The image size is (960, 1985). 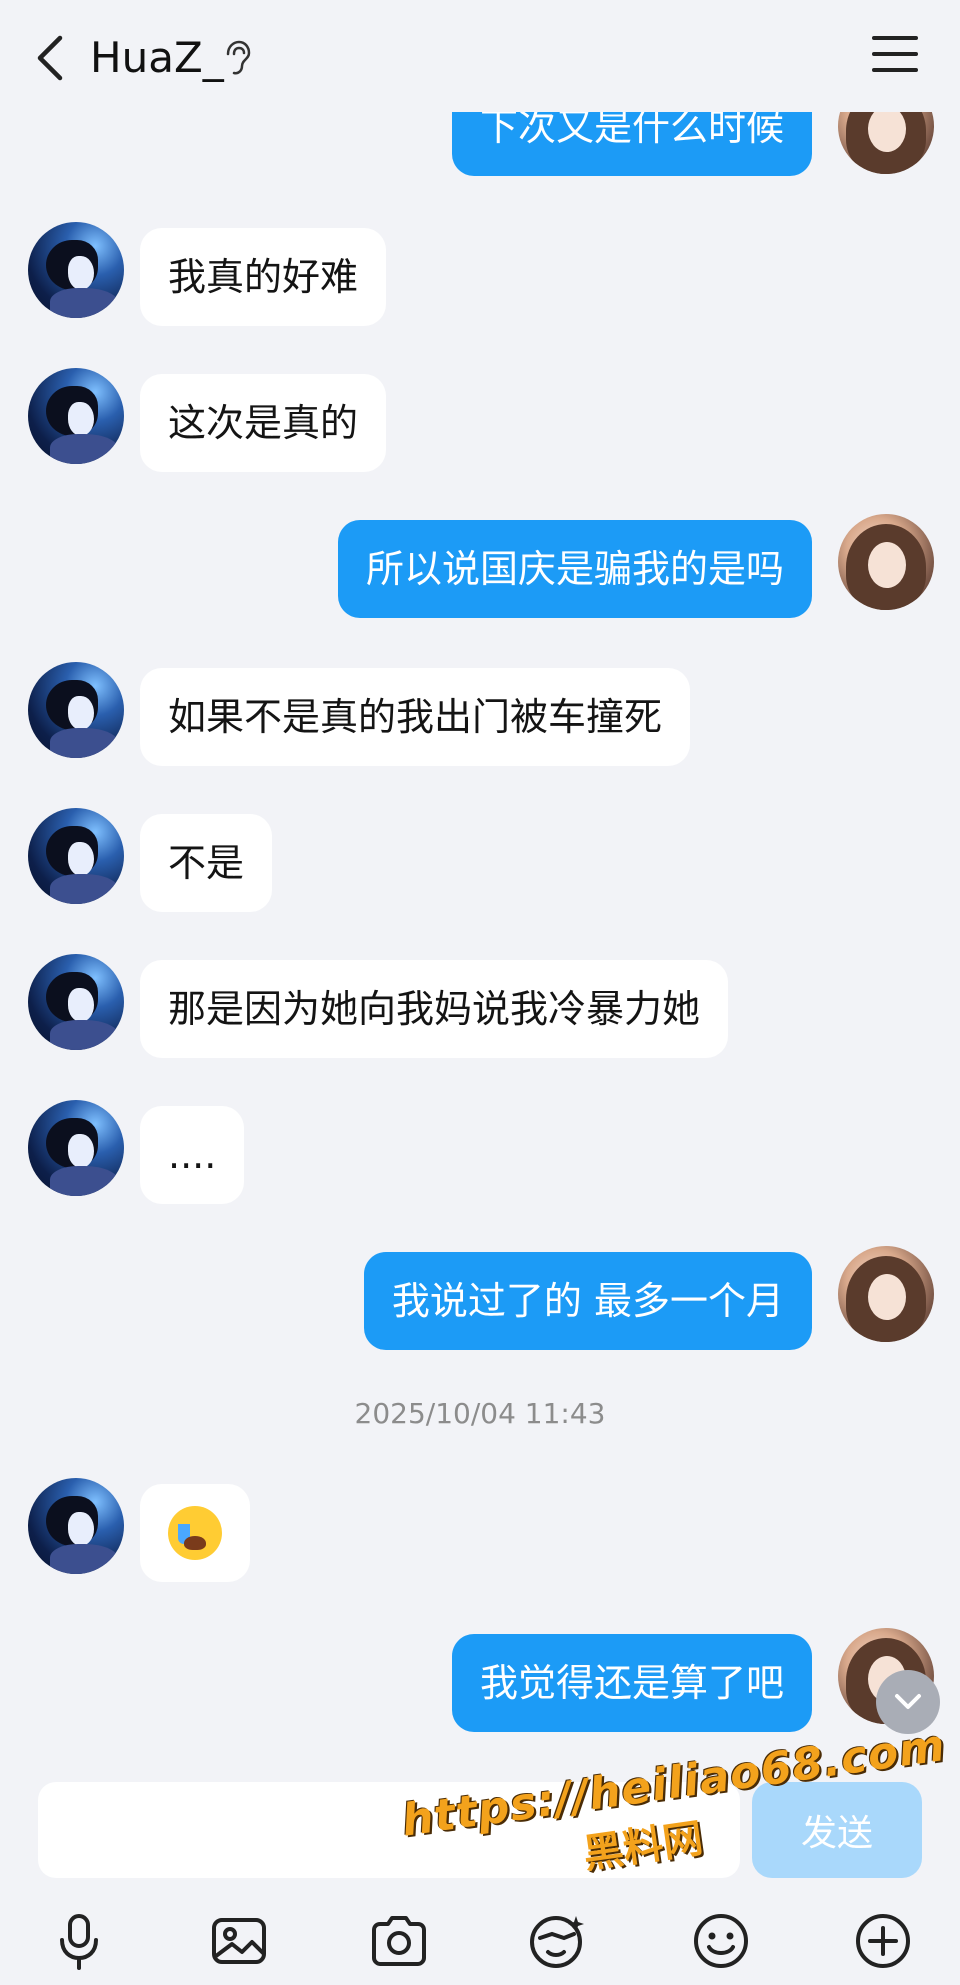 What do you see at coordinates (415, 717) in the screenshot?
I see `received-message: 如果不是真的我出门被车撞死` at bounding box center [415, 717].